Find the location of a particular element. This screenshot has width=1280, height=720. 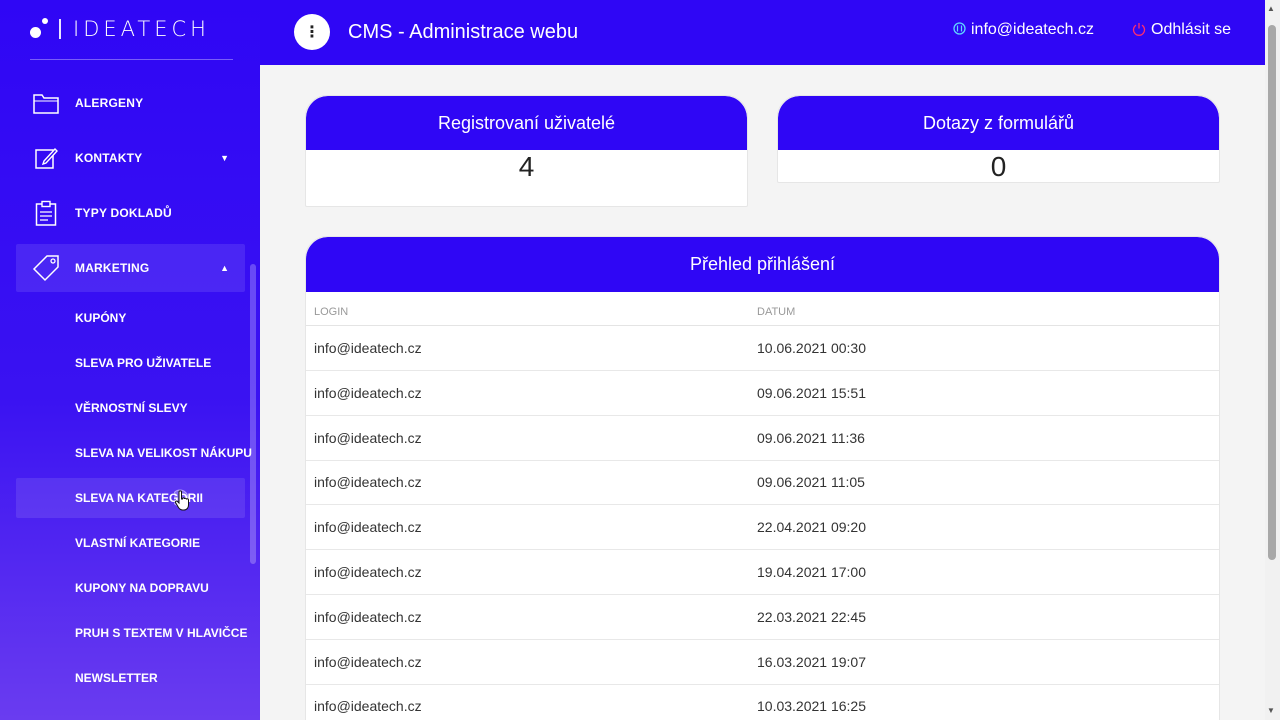

sidebar-item-label: MARKETING is located at coordinates (112, 268).